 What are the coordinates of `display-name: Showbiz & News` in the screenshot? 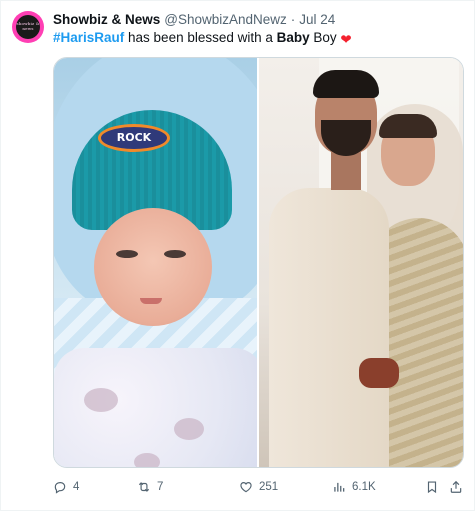 It's located at (106, 19).